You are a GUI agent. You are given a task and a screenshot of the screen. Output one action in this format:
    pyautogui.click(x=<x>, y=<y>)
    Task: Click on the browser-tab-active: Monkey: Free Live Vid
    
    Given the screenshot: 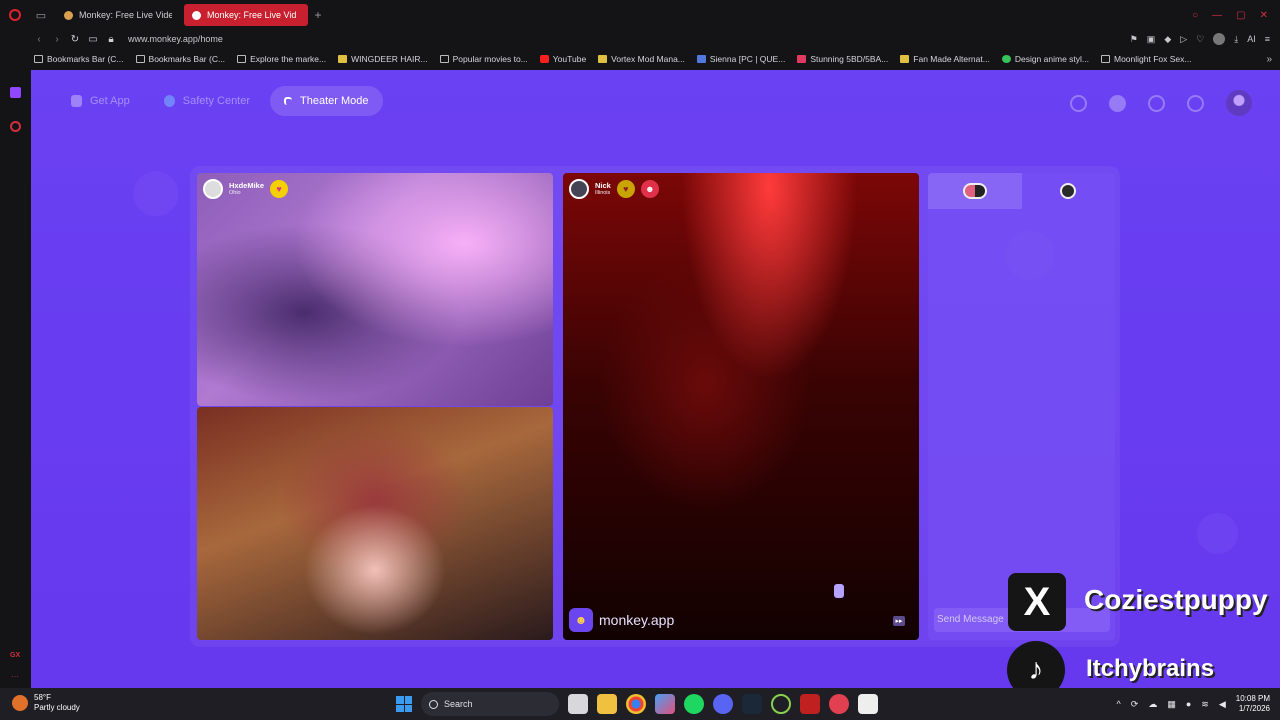 What is the action you would take?
    pyautogui.click(x=246, y=15)
    